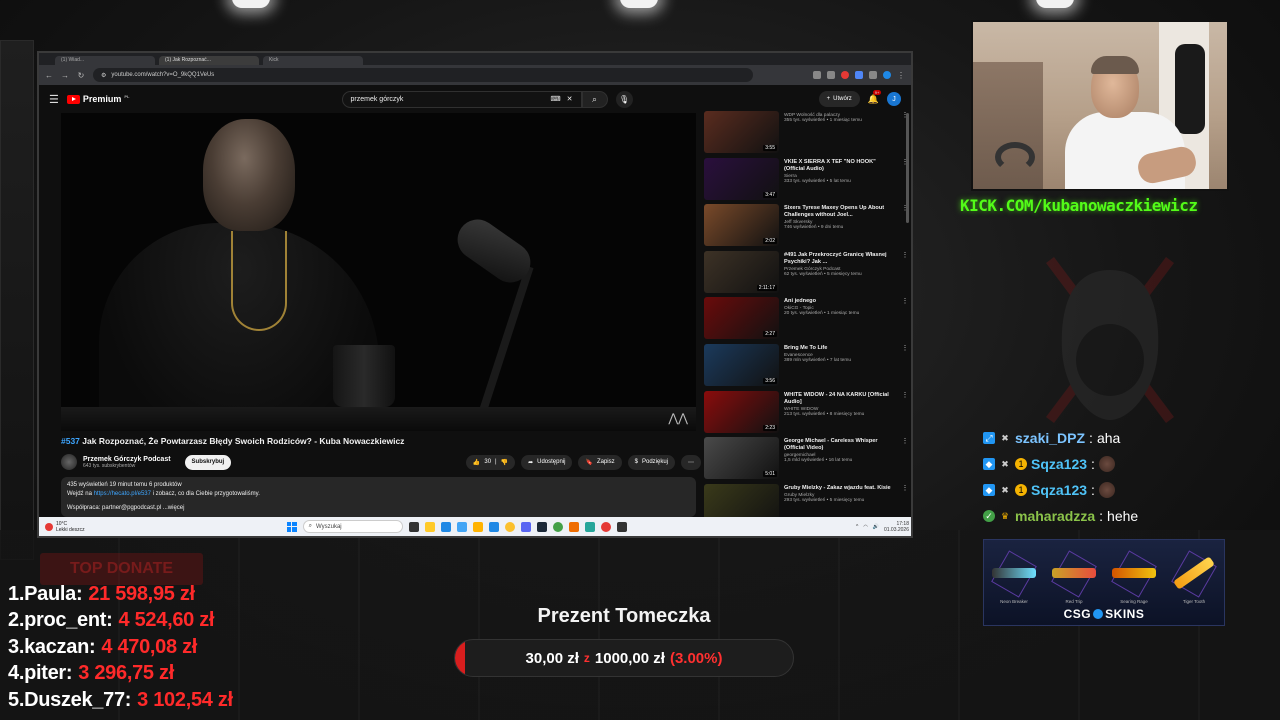  I want to click on chat-username: maharadzza, so click(1055, 516).